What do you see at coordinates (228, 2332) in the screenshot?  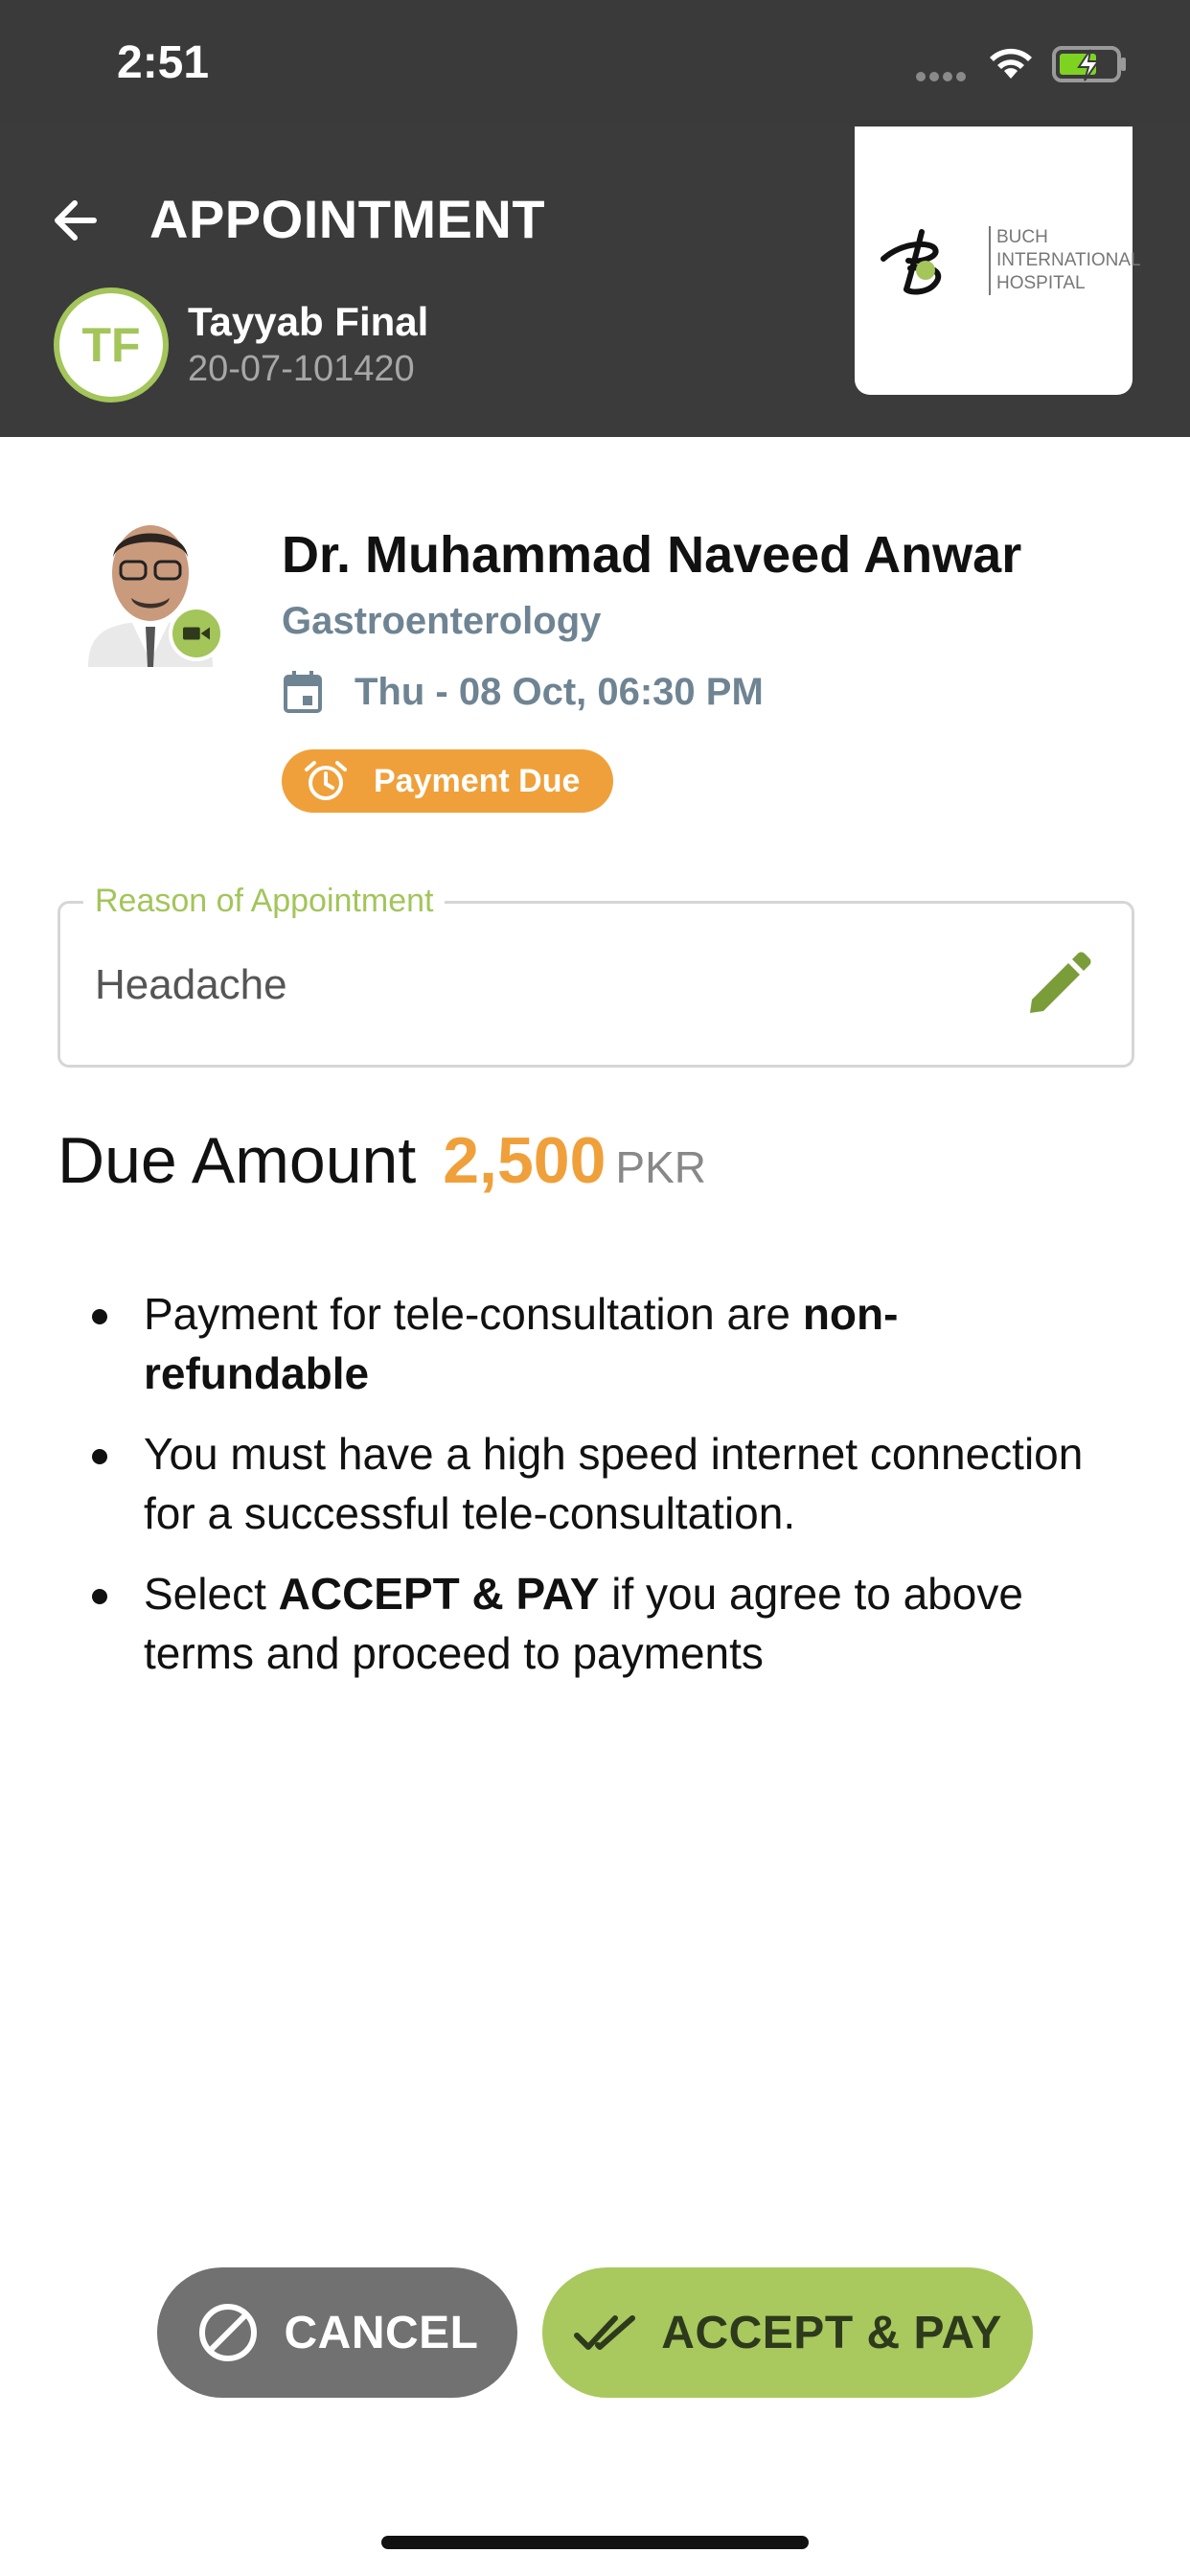 I see `cancel-block-icon` at bounding box center [228, 2332].